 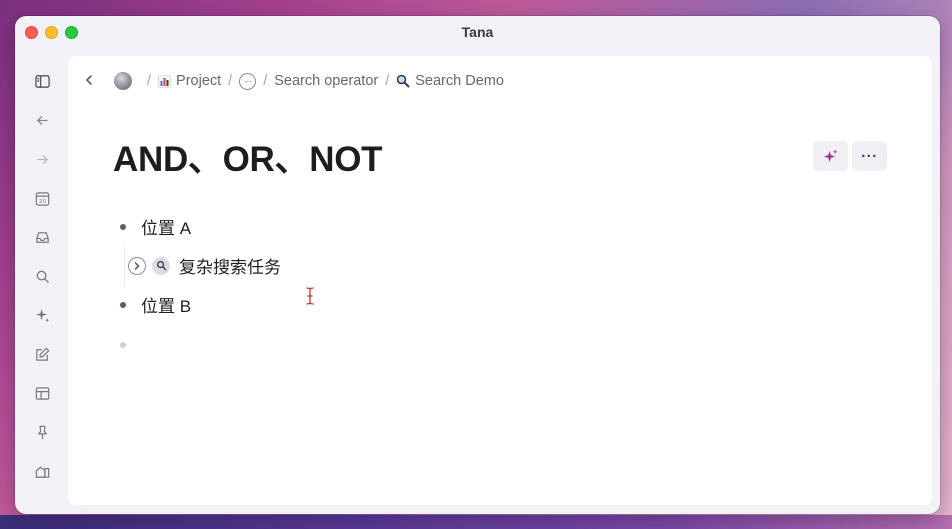 I want to click on sidebar: 20, so click(x=41, y=285).